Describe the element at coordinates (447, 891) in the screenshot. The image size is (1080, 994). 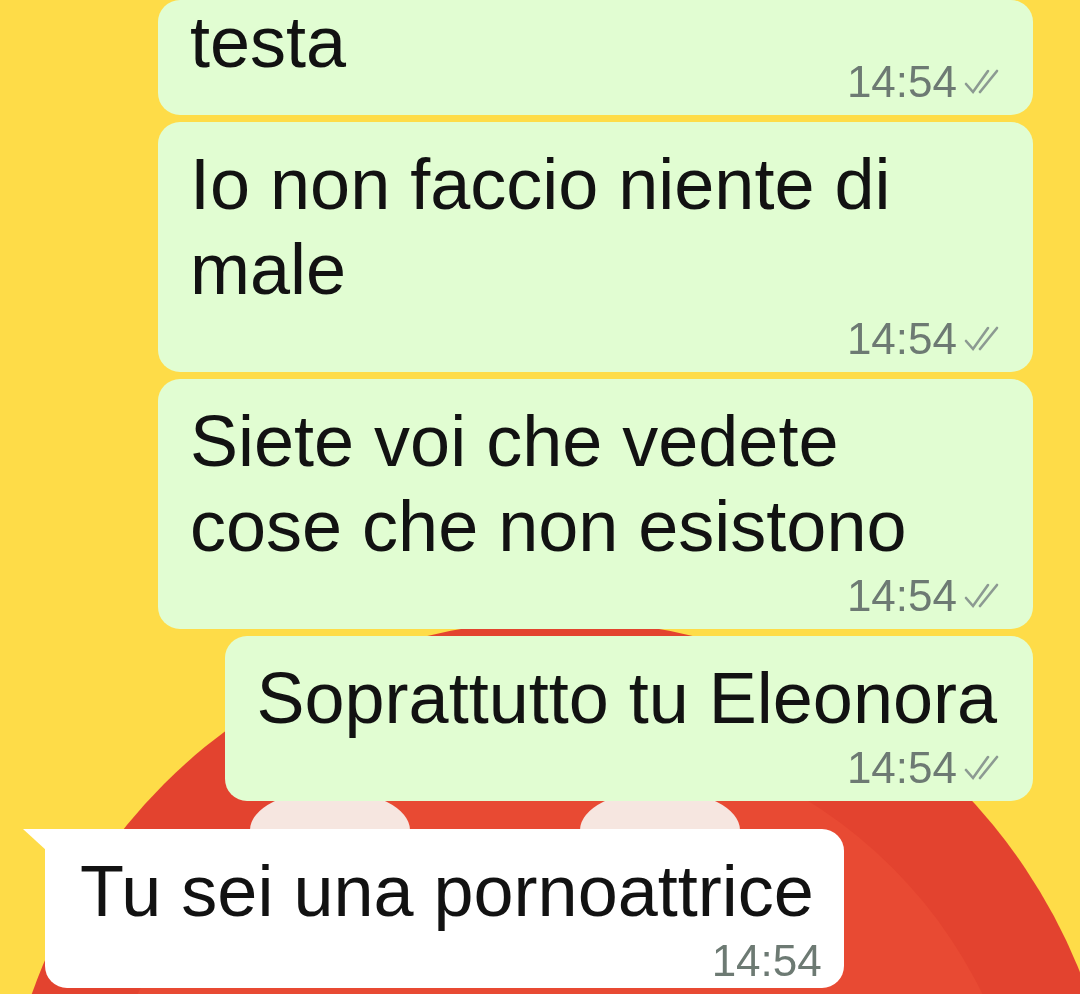
I see `message-text: Tu sei una pornoattrice` at that location.